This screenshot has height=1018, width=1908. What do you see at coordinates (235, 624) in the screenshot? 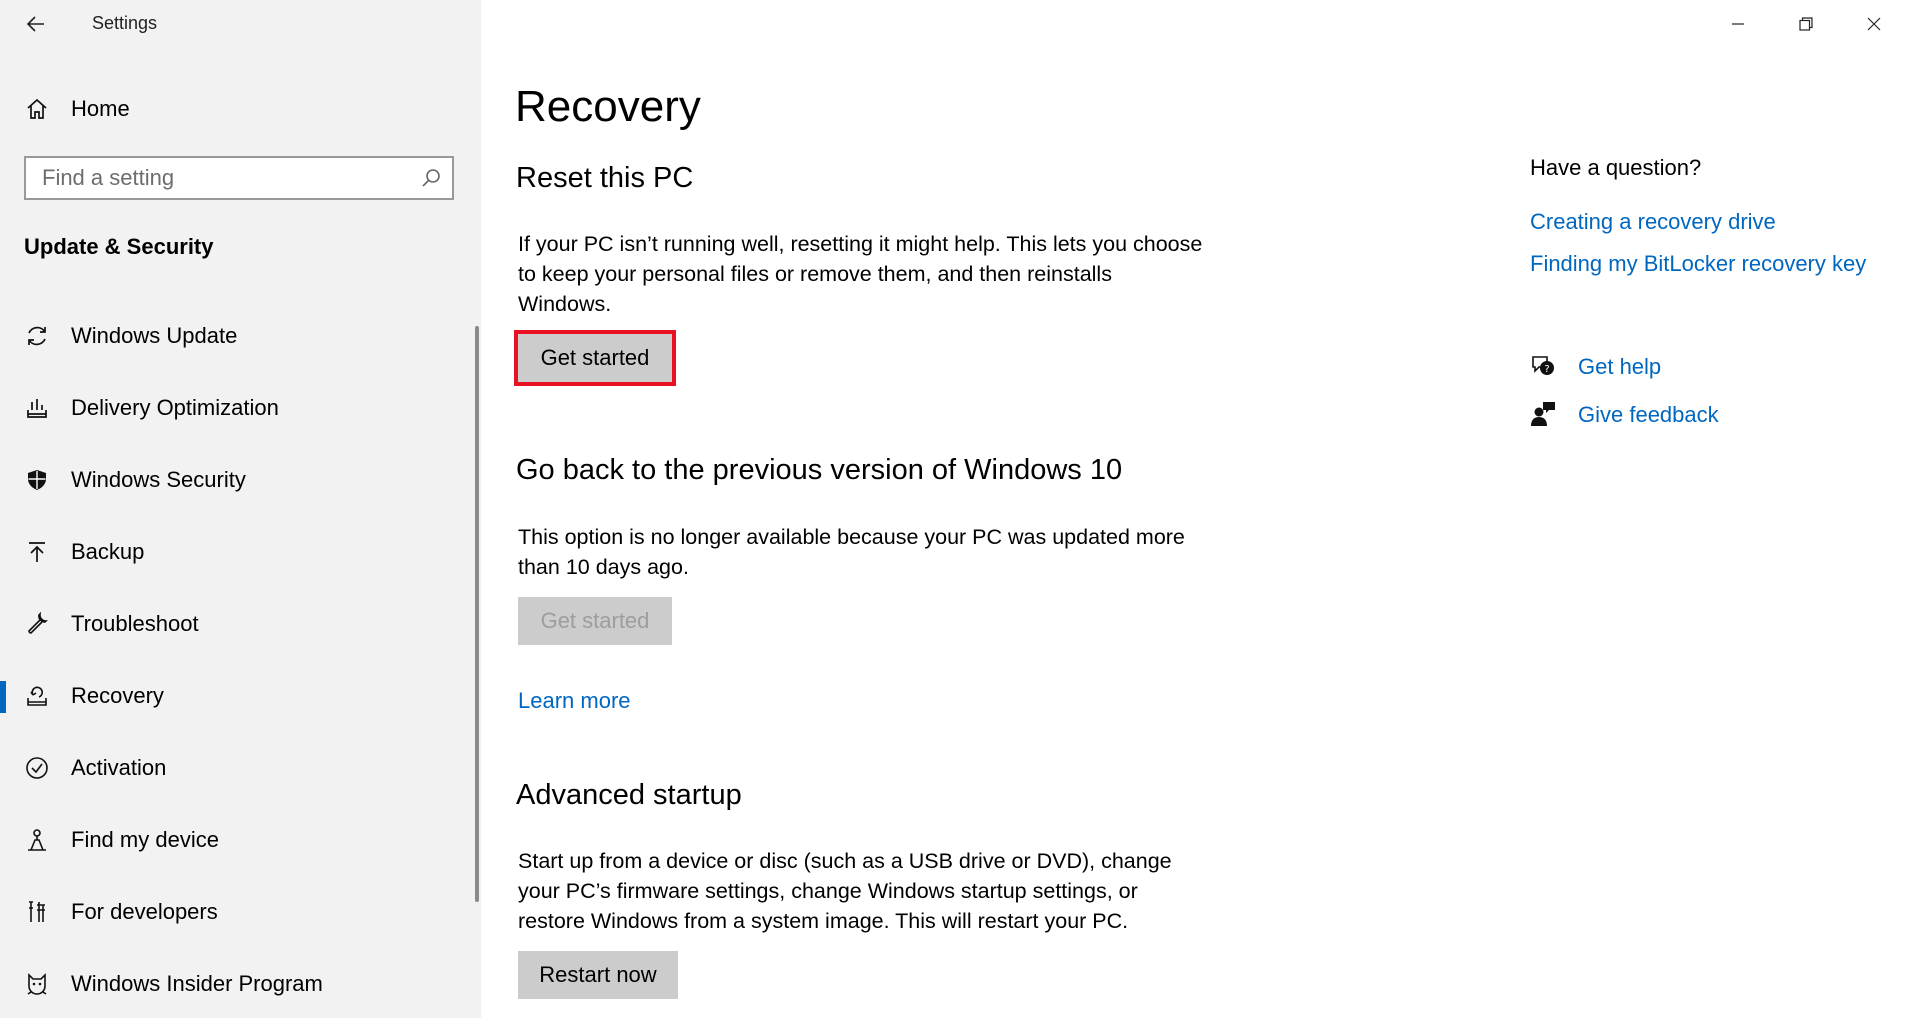
I see `nav-item-troubleshoot: Troubleshoot` at bounding box center [235, 624].